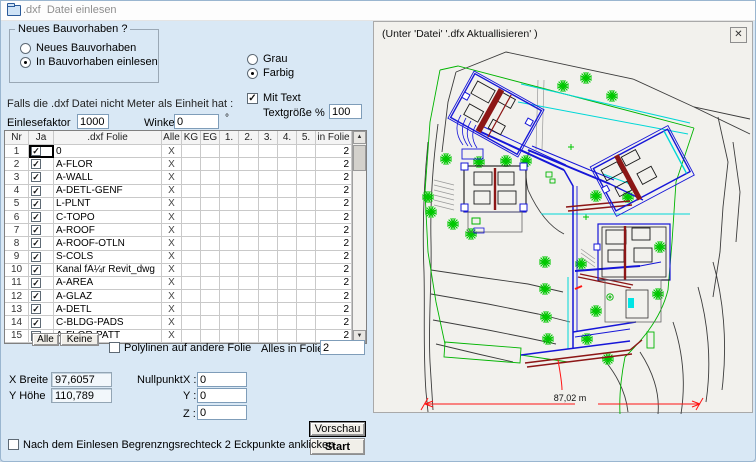 The width and height of the screenshot is (756, 462). Describe the element at coordinates (39, 123) in the screenshot. I see `einlesefaktor-label: Einlesefaktor` at that location.